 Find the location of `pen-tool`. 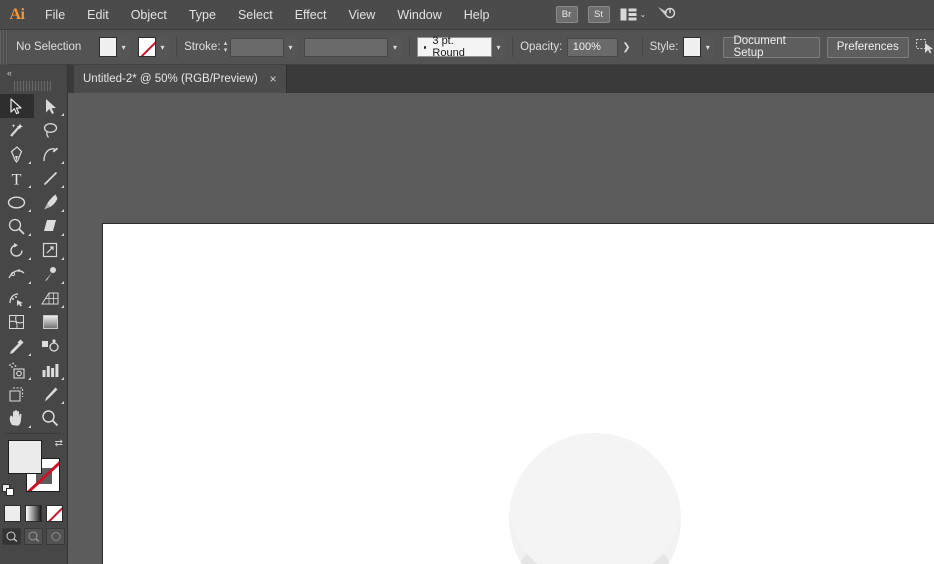

pen-tool is located at coordinates (17, 154).